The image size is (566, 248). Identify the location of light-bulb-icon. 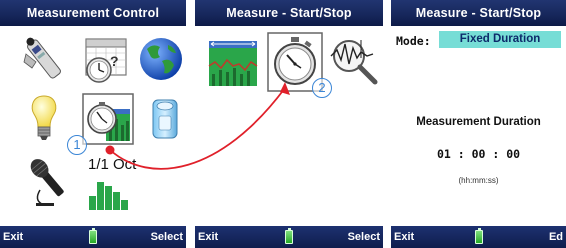
(44, 119).